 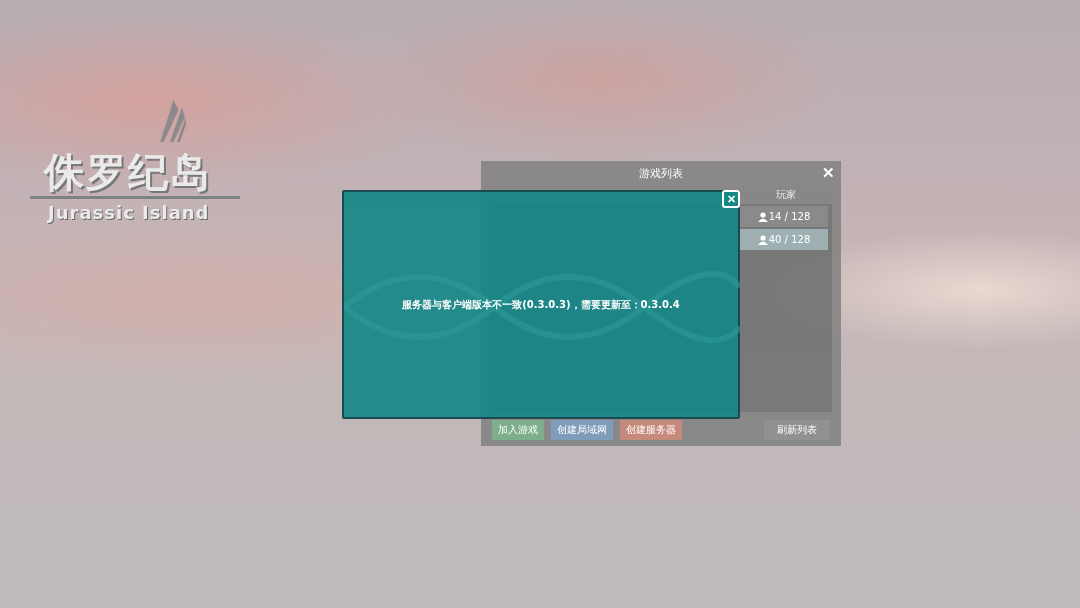 What do you see at coordinates (789, 216) in the screenshot?
I see `player-count: 14 / 128` at bounding box center [789, 216].